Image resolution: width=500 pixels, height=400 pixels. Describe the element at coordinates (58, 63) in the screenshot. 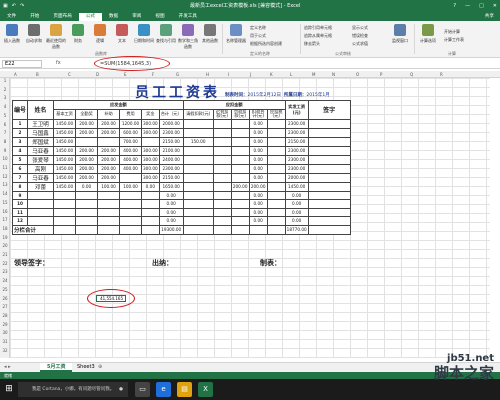

I see `fx-label: fx` at that location.